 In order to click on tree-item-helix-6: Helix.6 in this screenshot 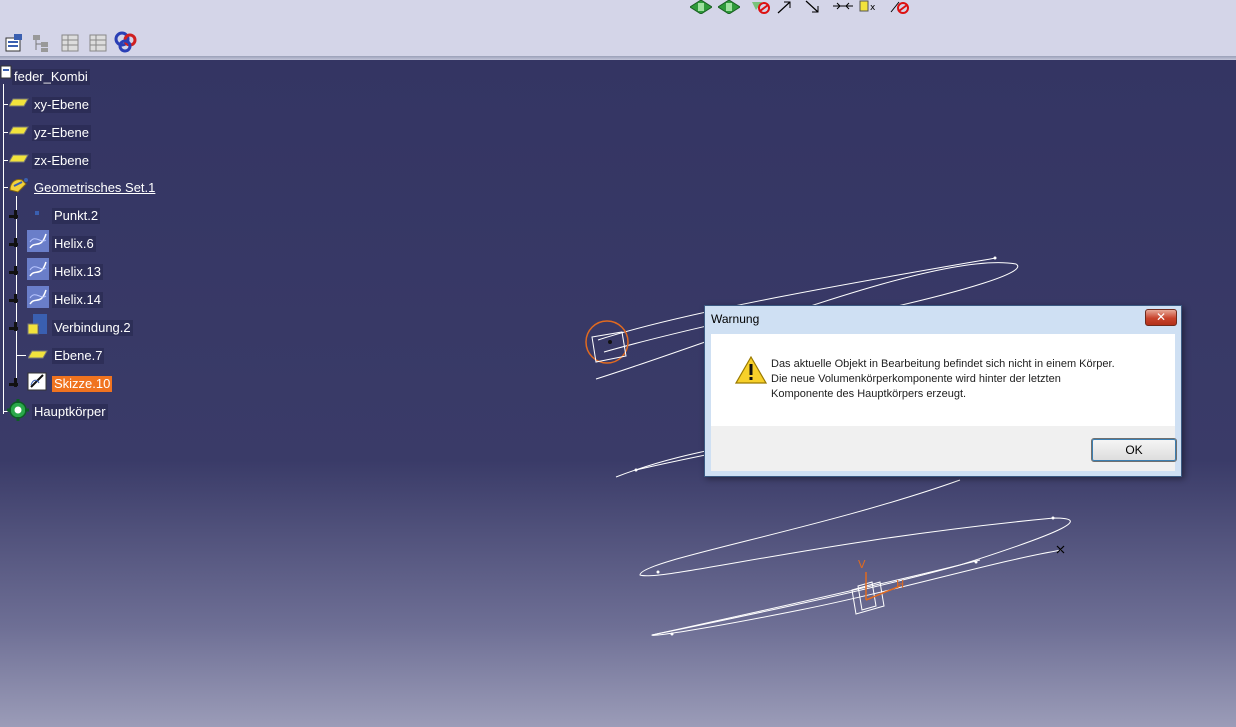, I will do `click(74, 244)`.